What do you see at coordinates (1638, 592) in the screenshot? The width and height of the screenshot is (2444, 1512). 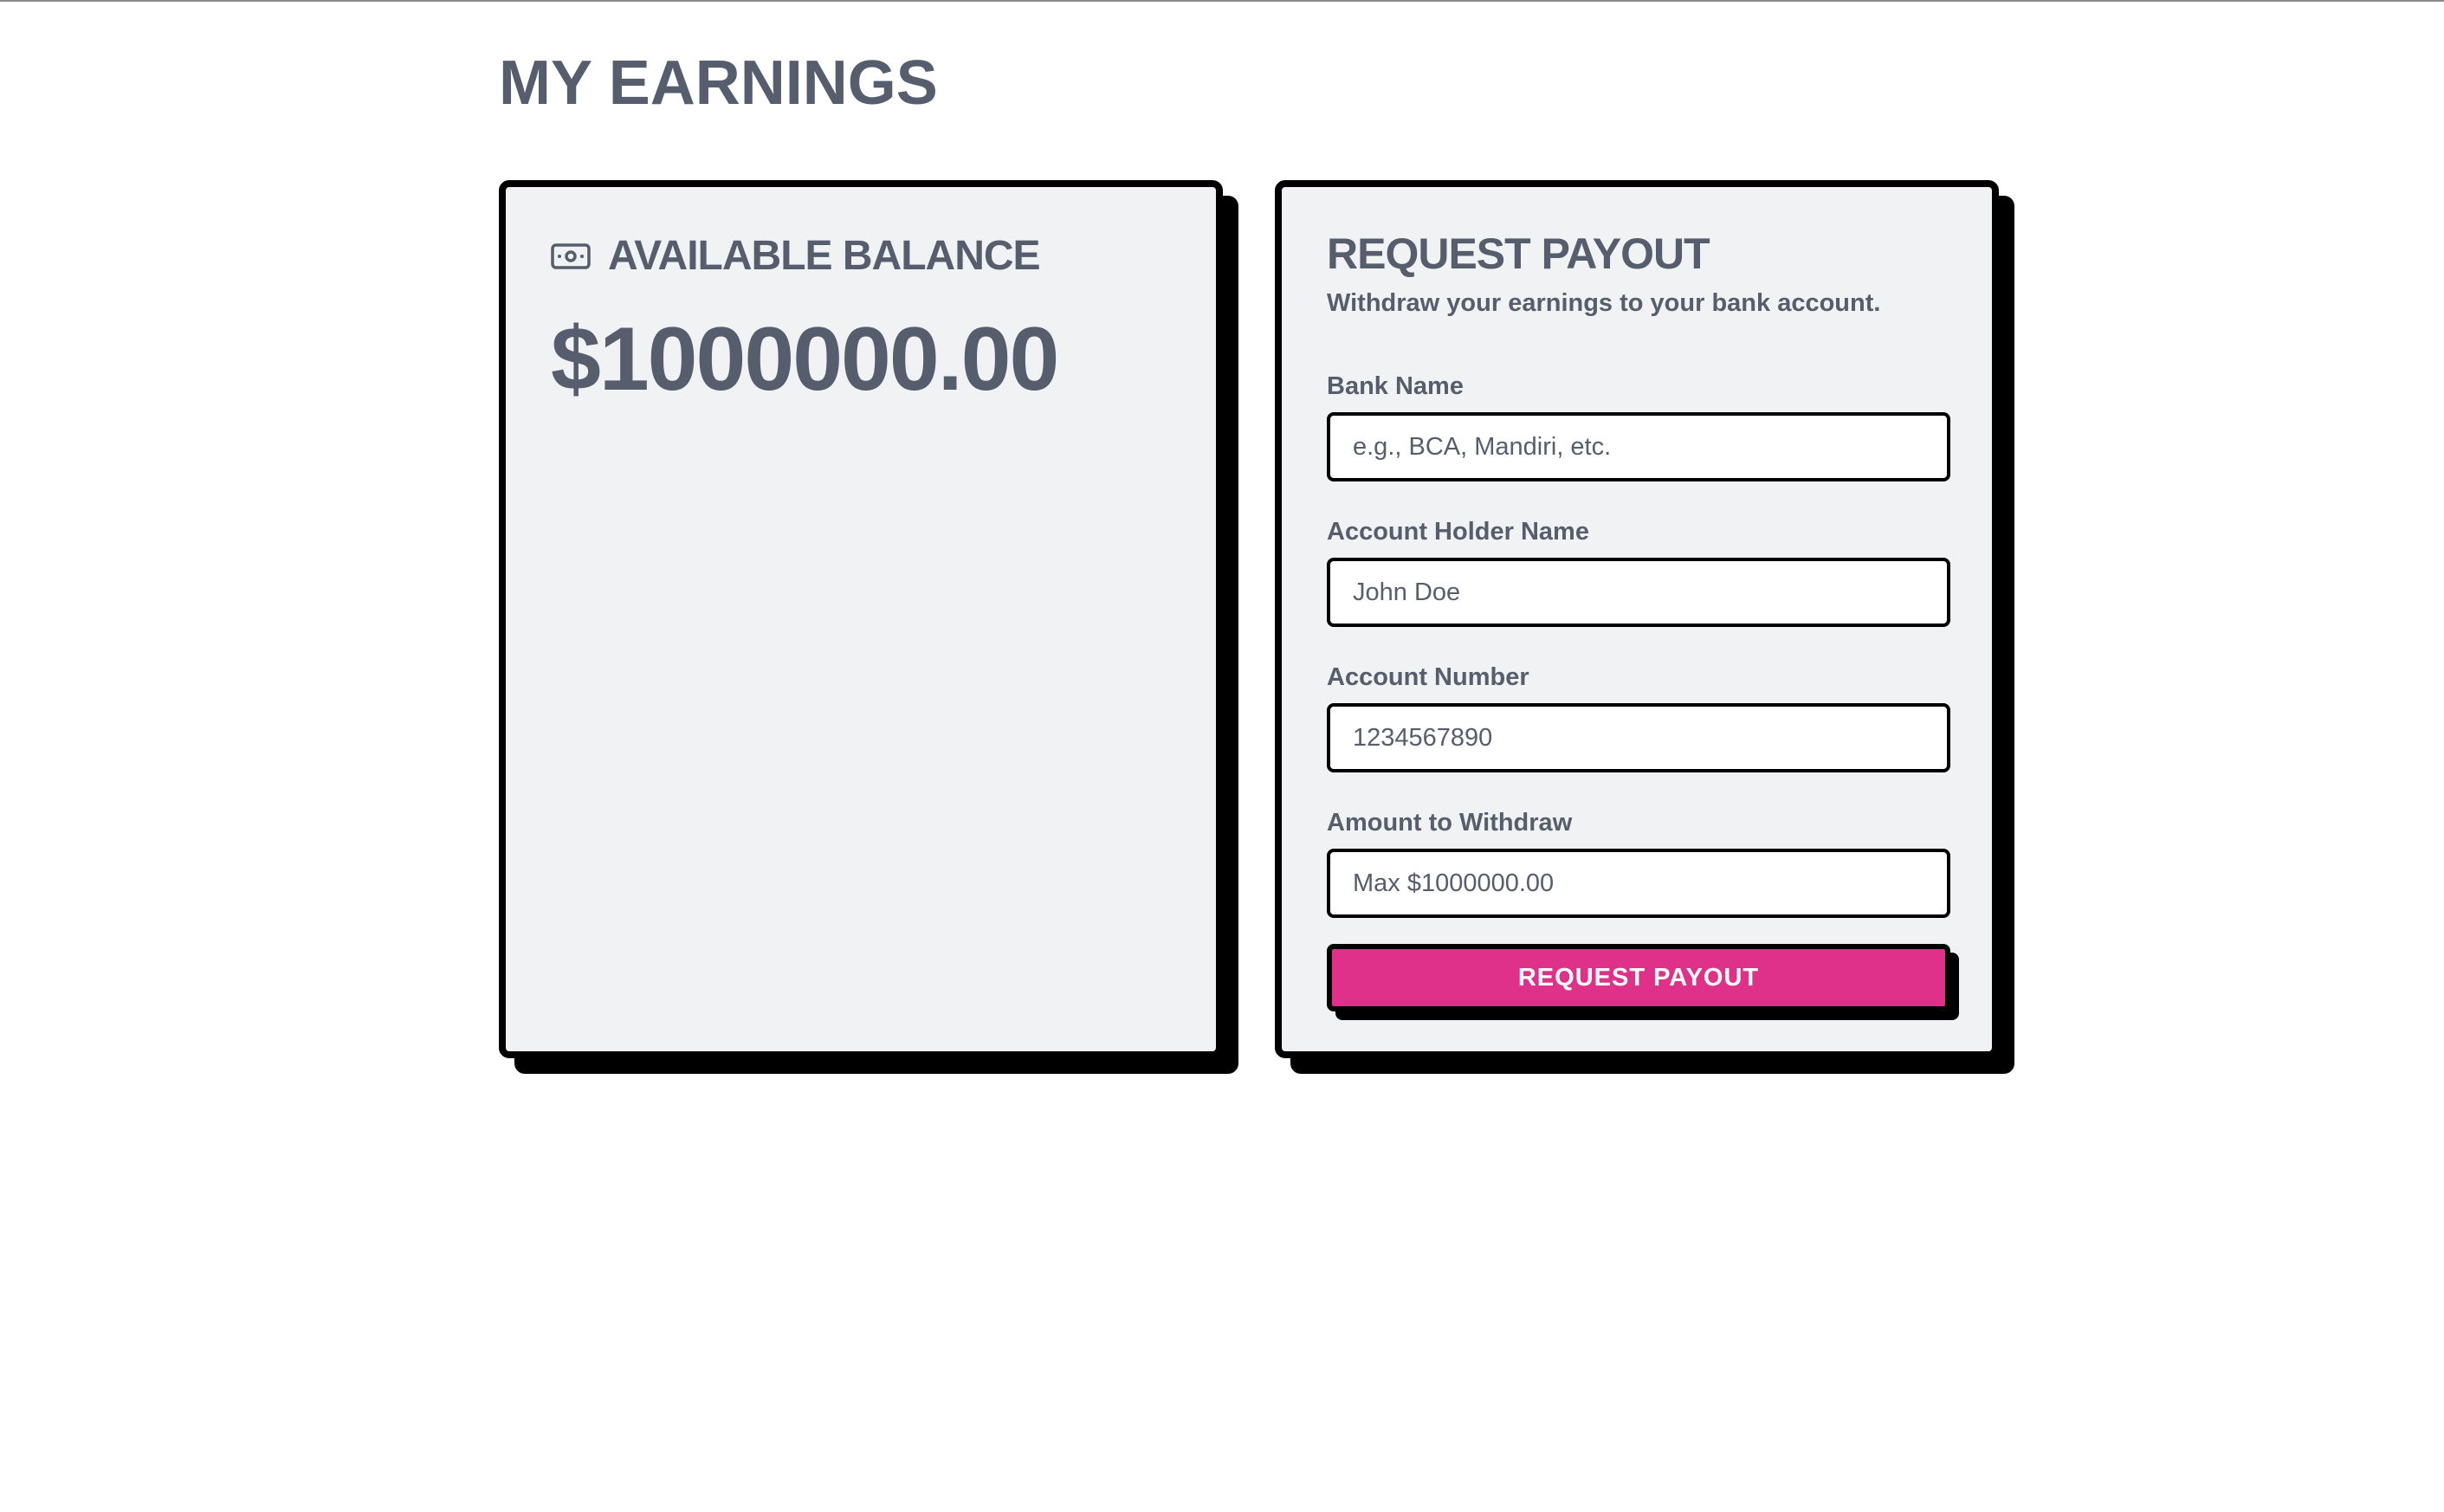 I see `account-holder-input` at bounding box center [1638, 592].